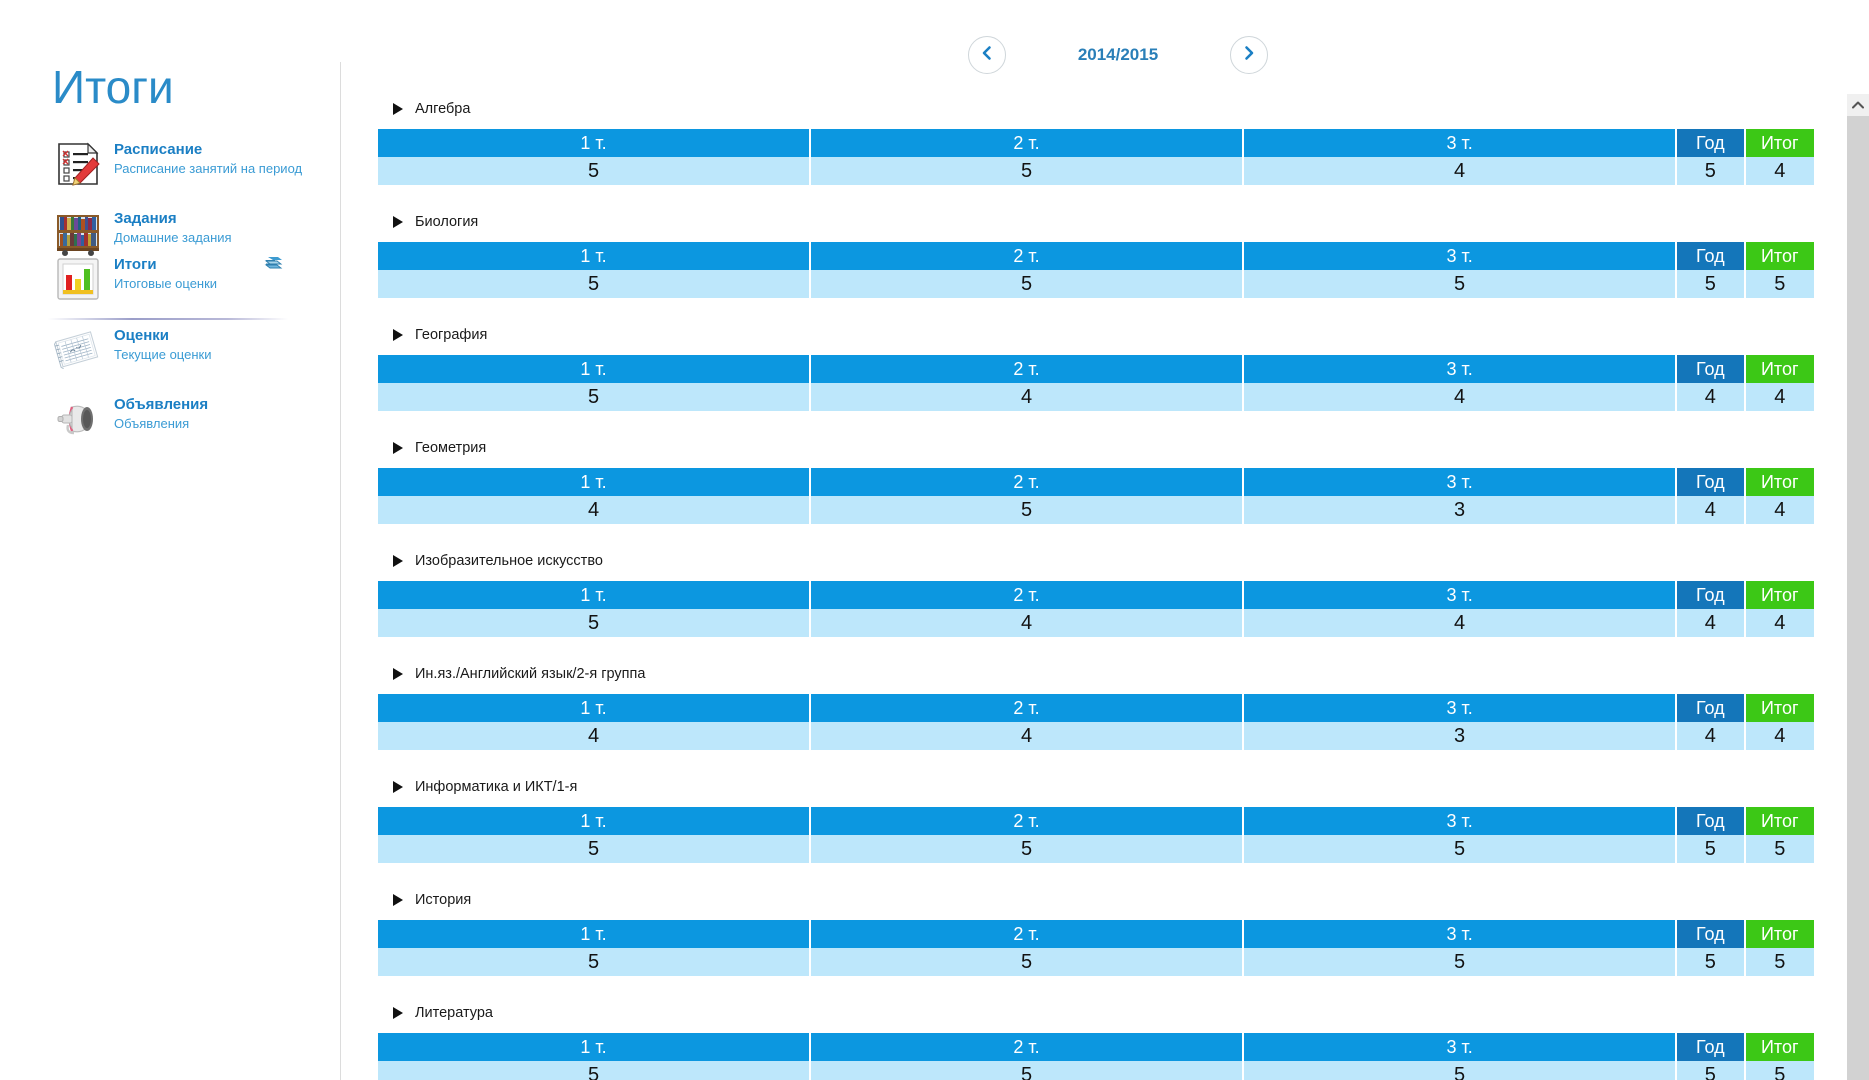 This screenshot has width=1869, height=1080. What do you see at coordinates (595, 510) in the screenshot?
I see `grade-cell-0: 4` at bounding box center [595, 510].